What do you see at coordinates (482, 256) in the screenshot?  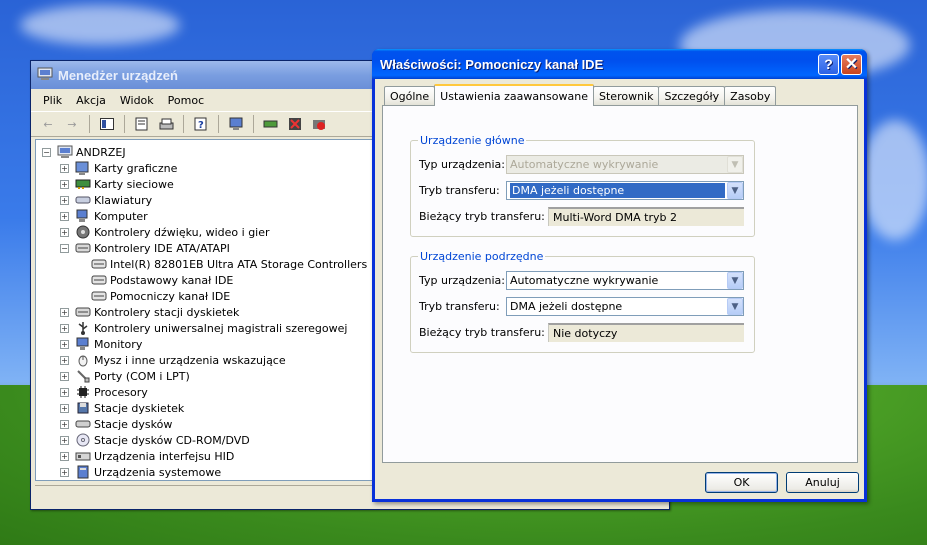 I see `slave-group-label: Urządzenie podrzędne` at bounding box center [482, 256].